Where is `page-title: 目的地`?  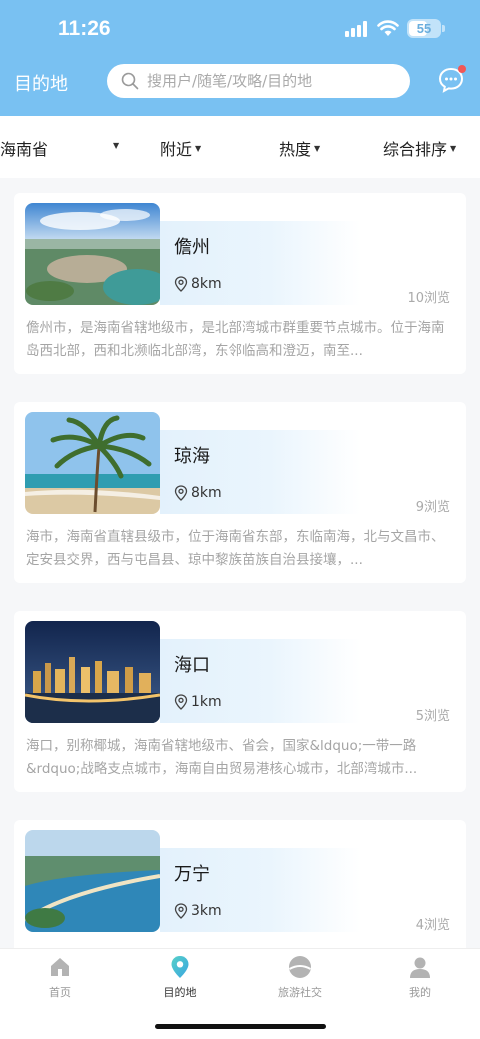
page-title: 目的地 is located at coordinates (41, 84).